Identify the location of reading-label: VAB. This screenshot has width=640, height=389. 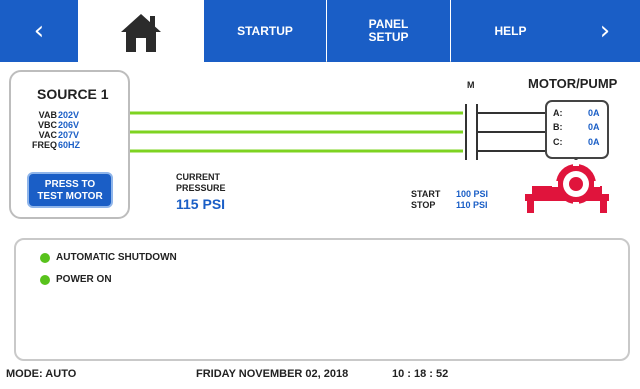
(47, 115).